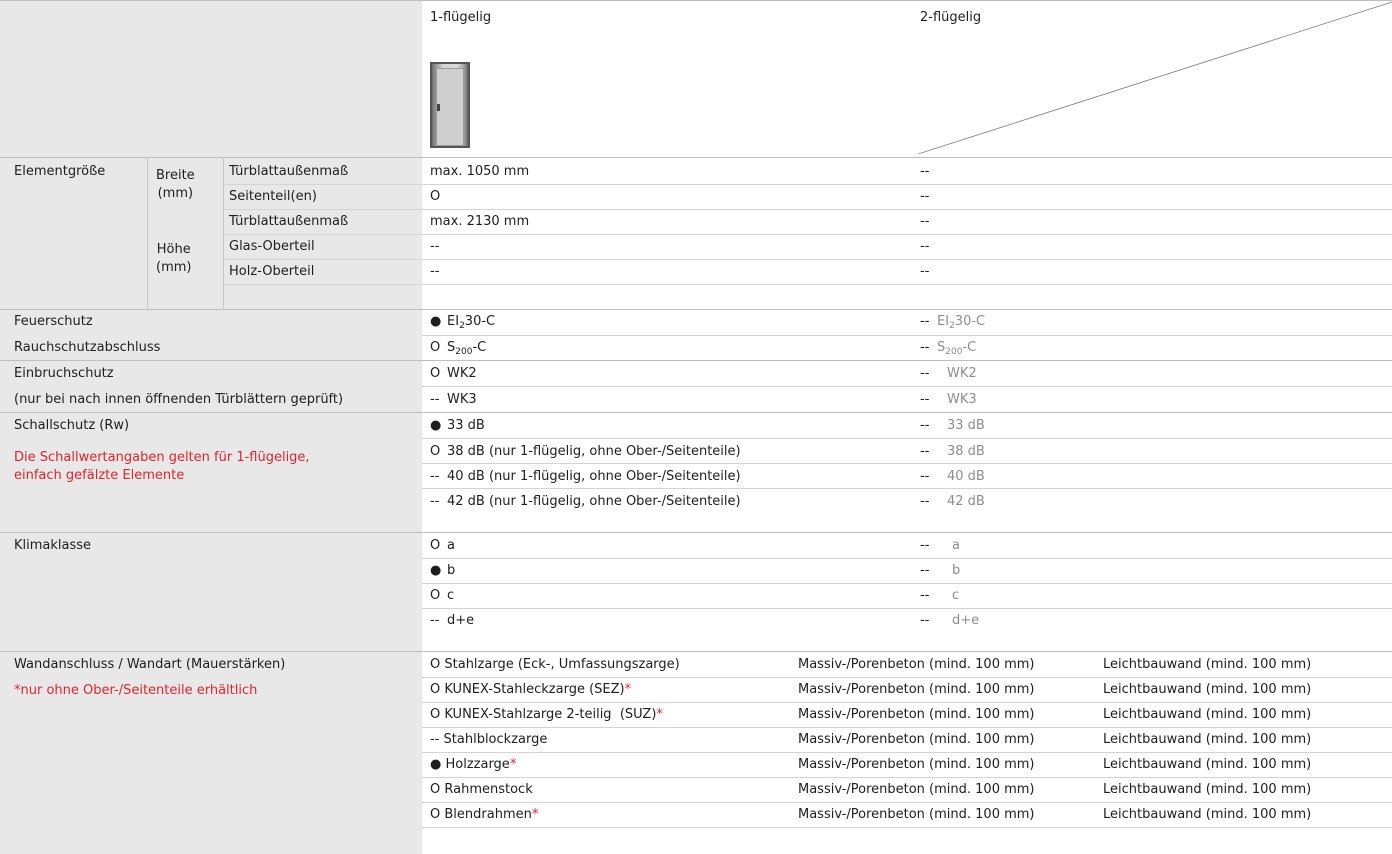 The height and width of the screenshot is (854, 1392). What do you see at coordinates (467, 348) in the screenshot?
I see `value-smoke-class: S200-C` at bounding box center [467, 348].